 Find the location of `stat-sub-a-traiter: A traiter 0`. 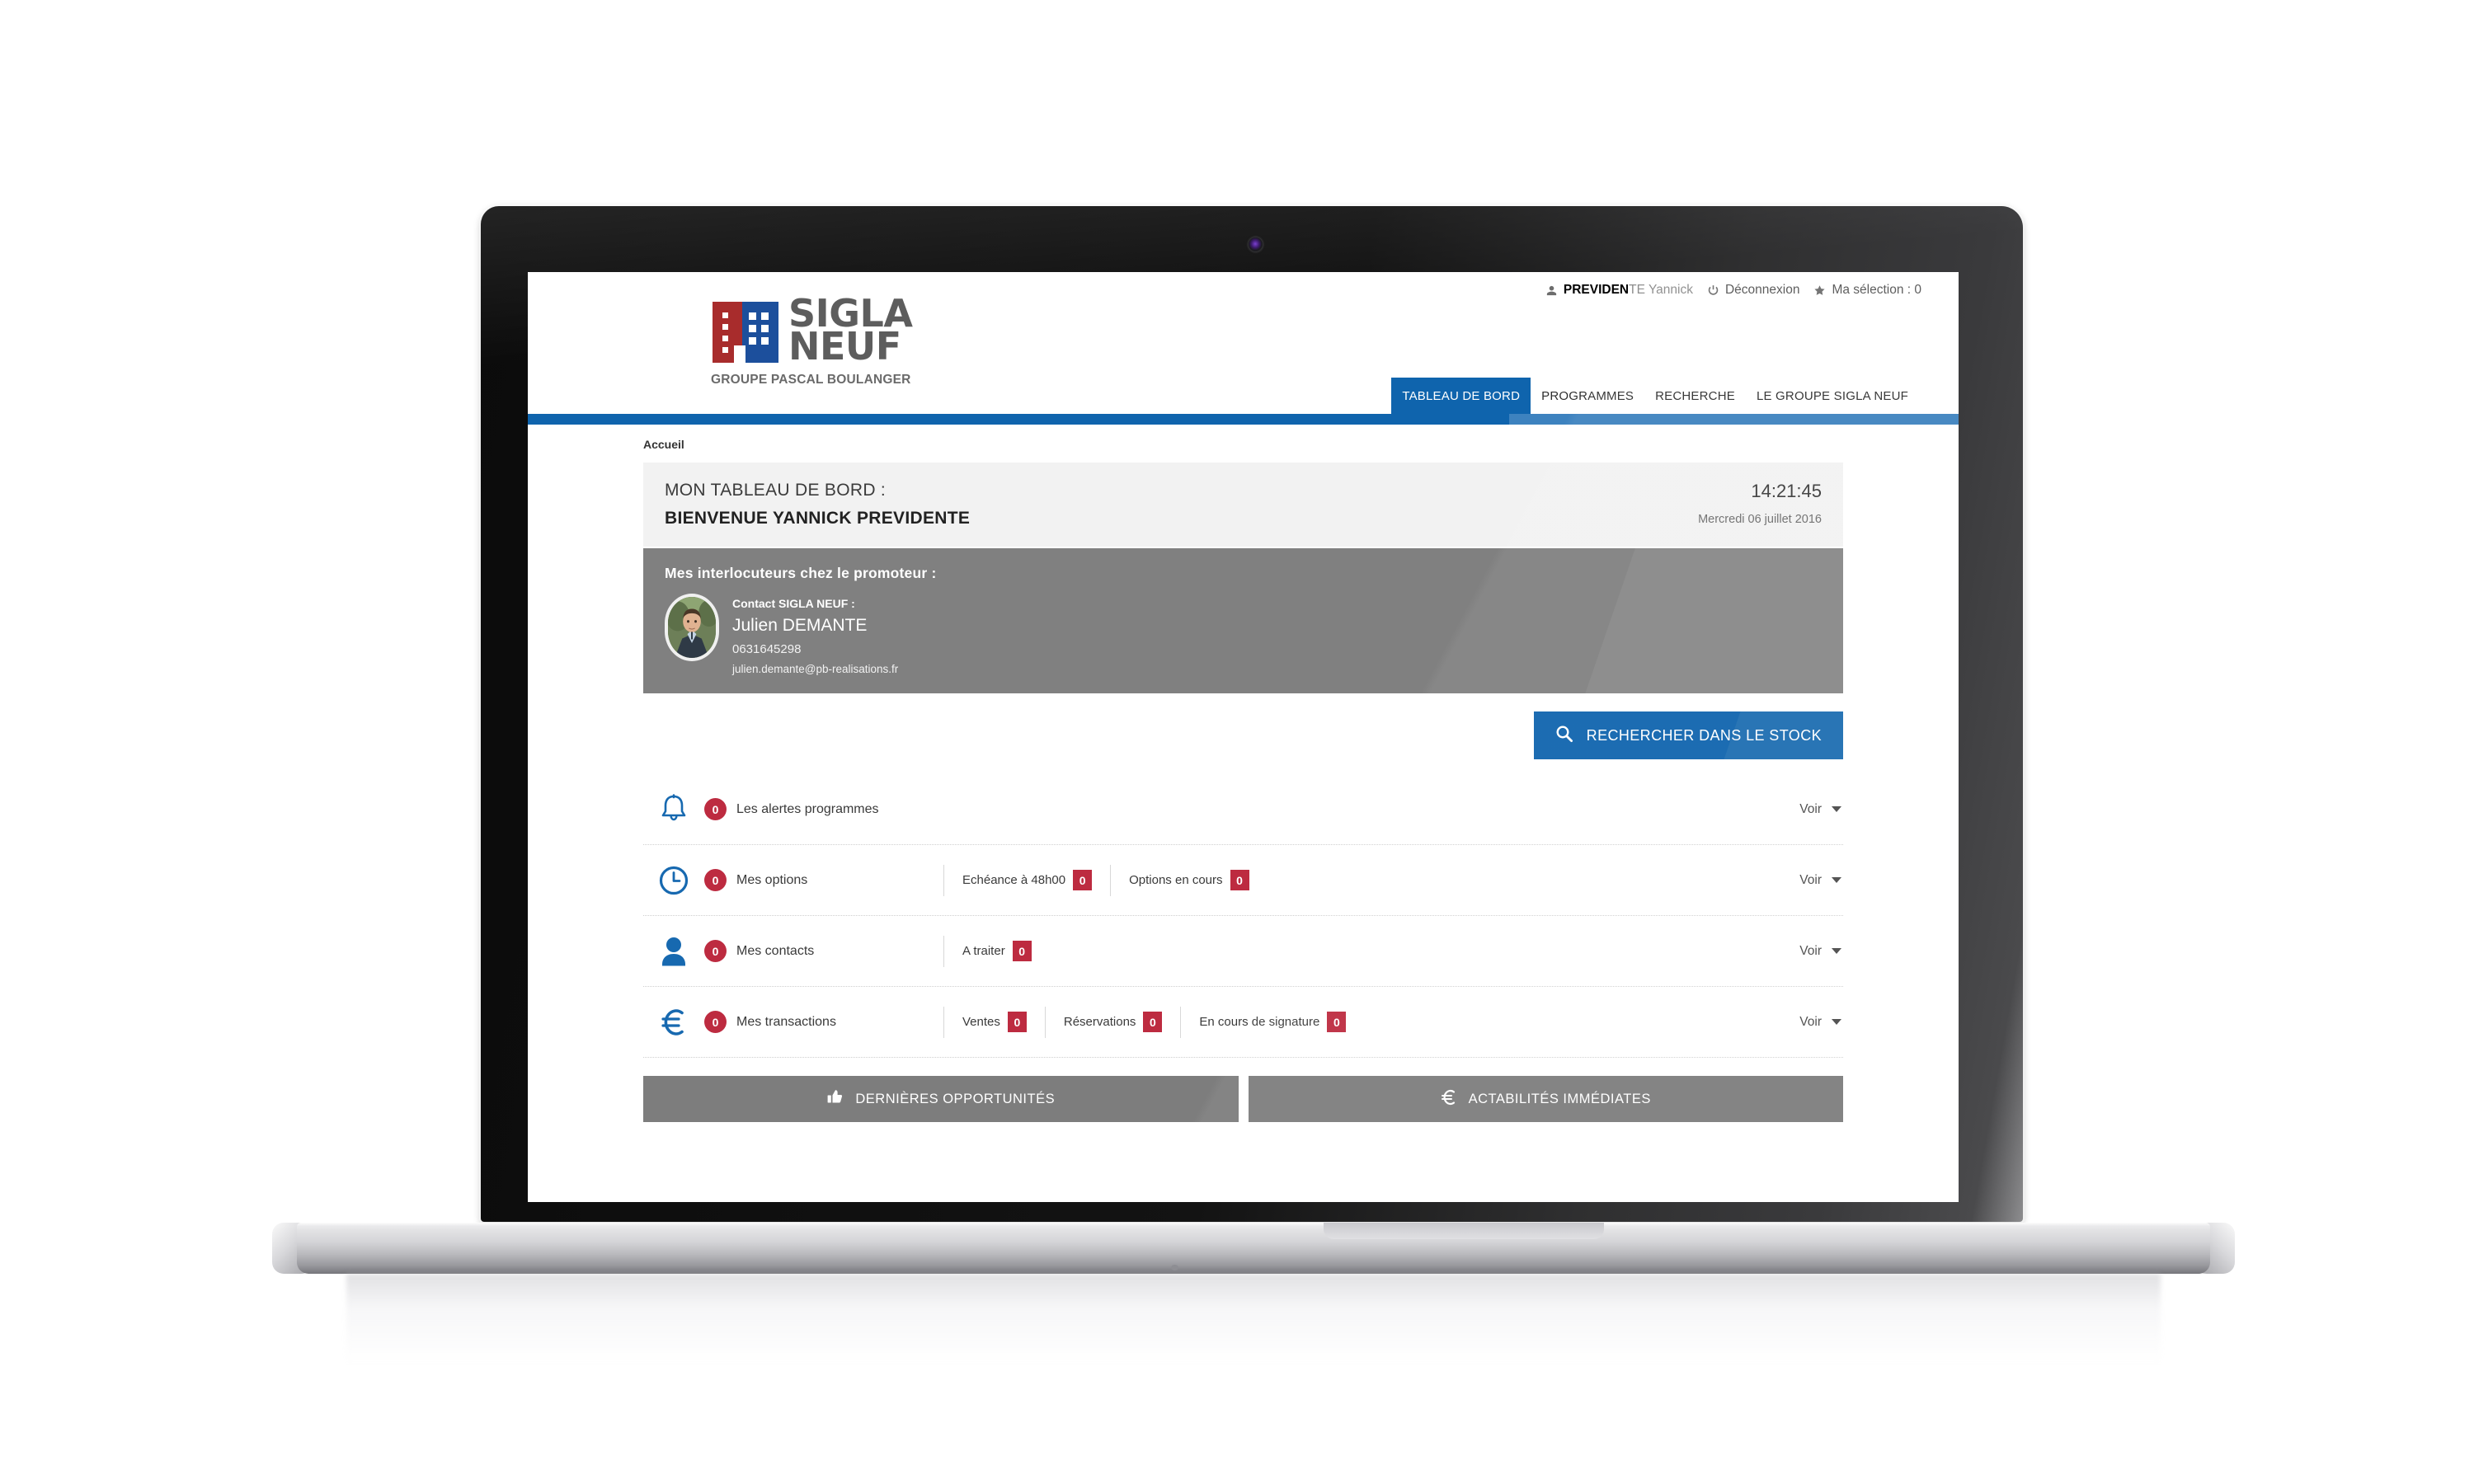

stat-sub-a-traiter: A traiter 0 is located at coordinates (996, 951).